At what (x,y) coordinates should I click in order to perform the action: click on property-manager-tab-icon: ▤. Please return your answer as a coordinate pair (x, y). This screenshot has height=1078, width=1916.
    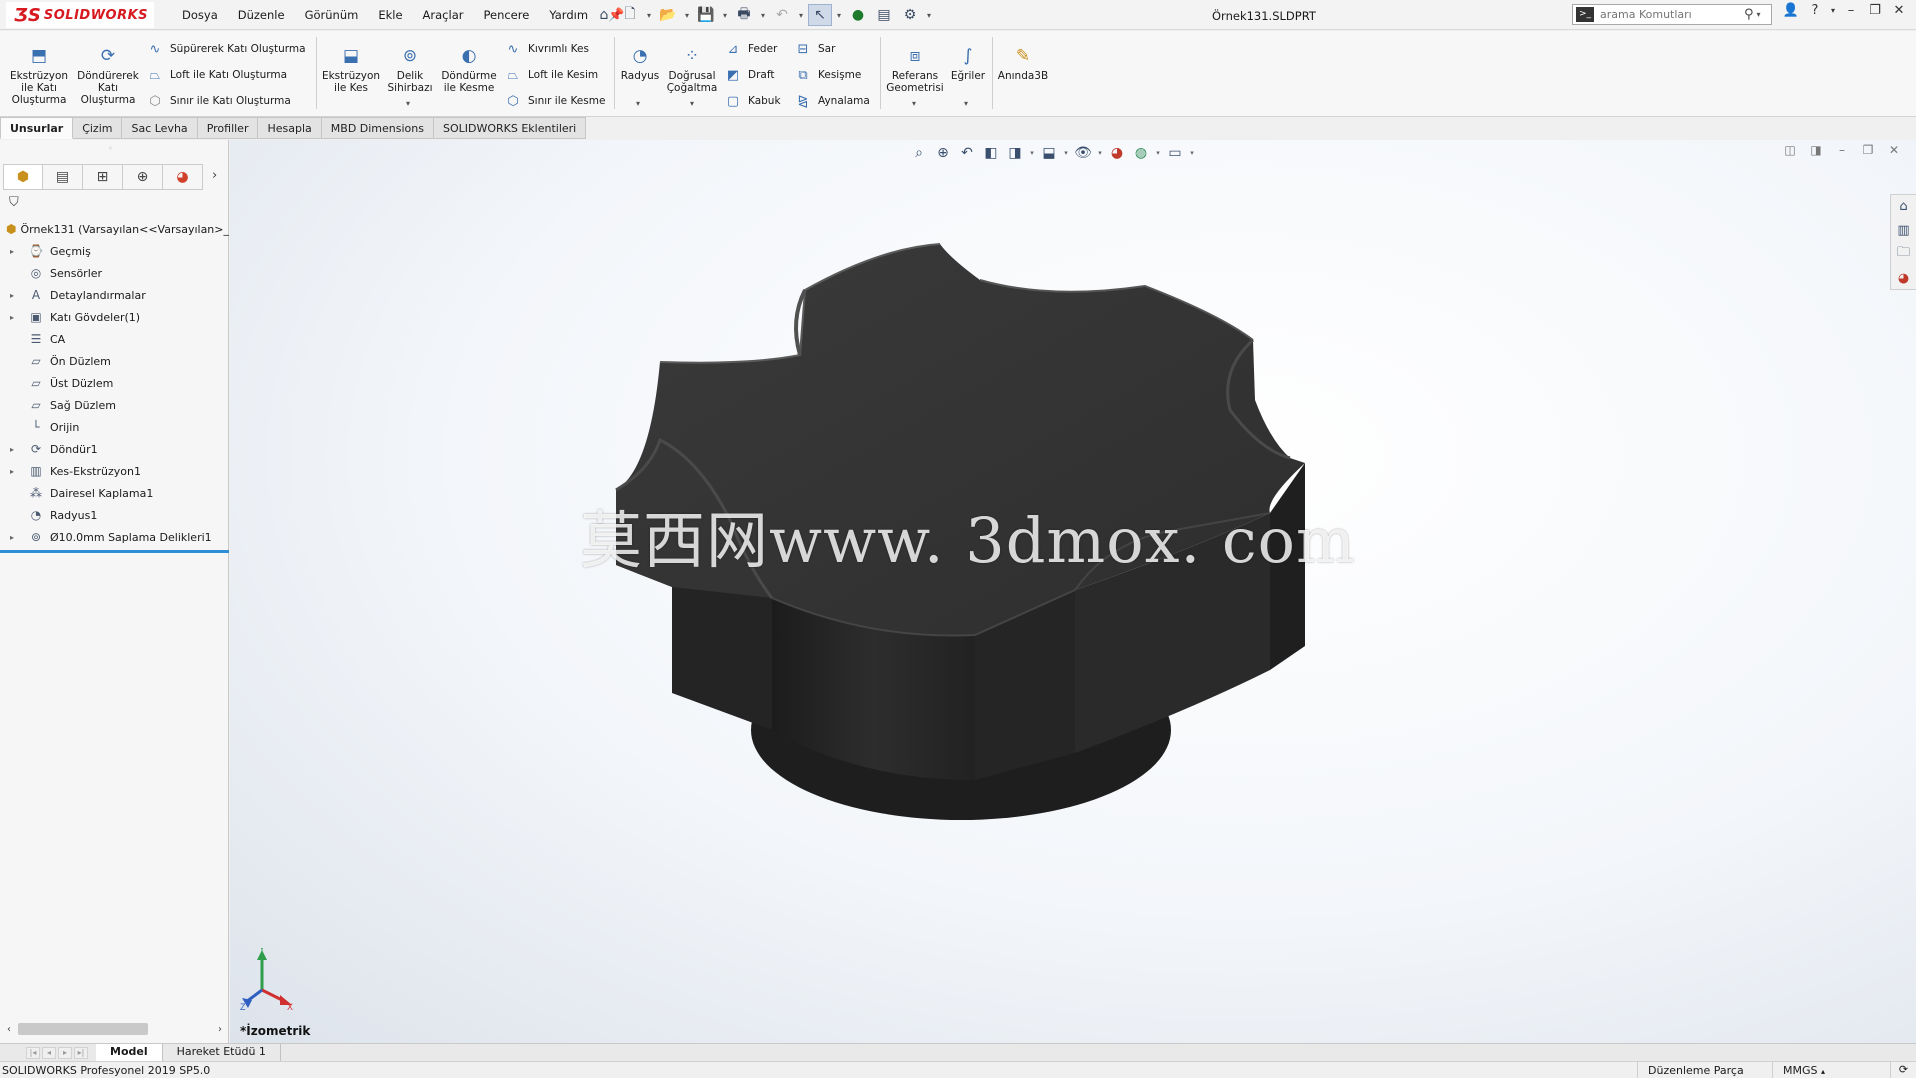
    Looking at the image, I should click on (63, 177).